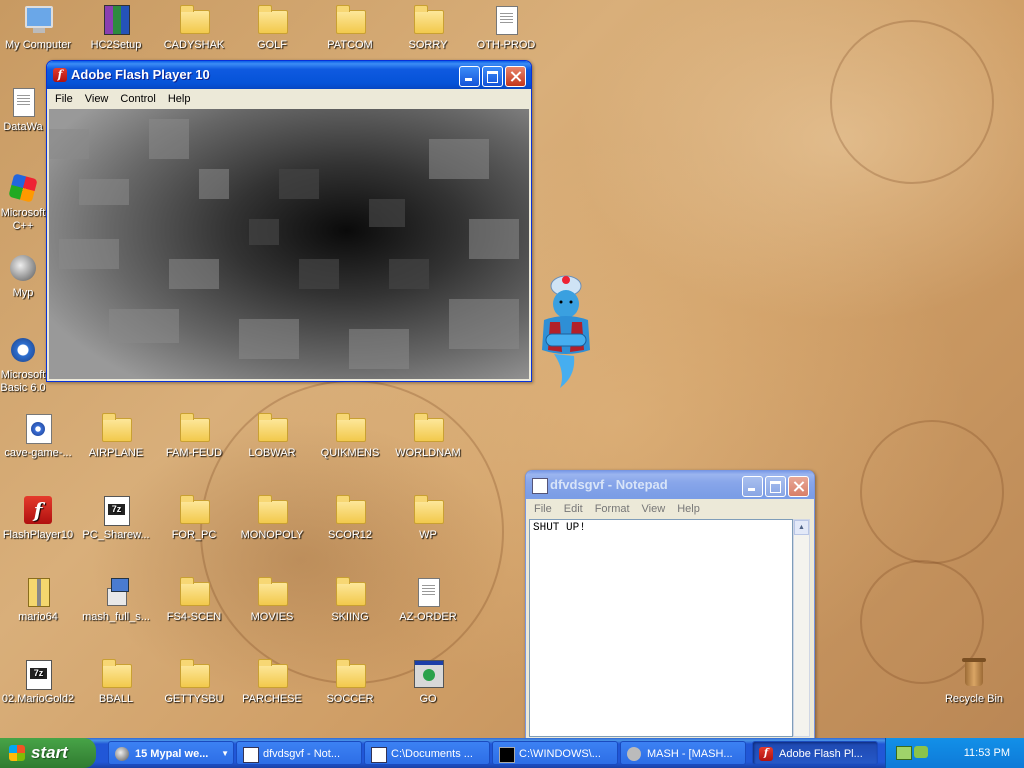 The image size is (1024, 768). Describe the element at coordinates (506, 28) in the screenshot. I see `desktop-icon-oth-prod: OTH-PROD` at that location.